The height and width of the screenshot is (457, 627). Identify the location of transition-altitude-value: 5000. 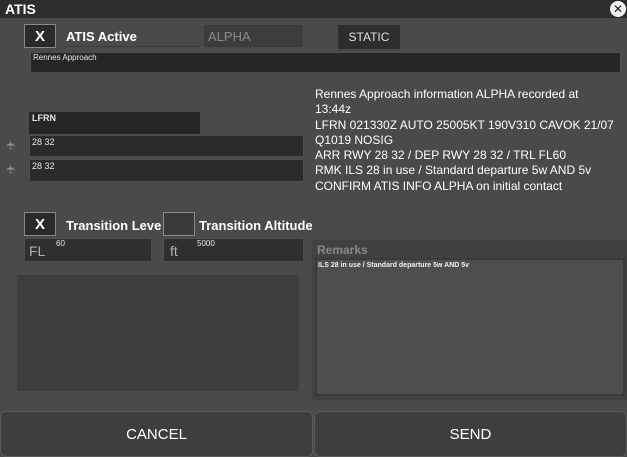
(206, 243).